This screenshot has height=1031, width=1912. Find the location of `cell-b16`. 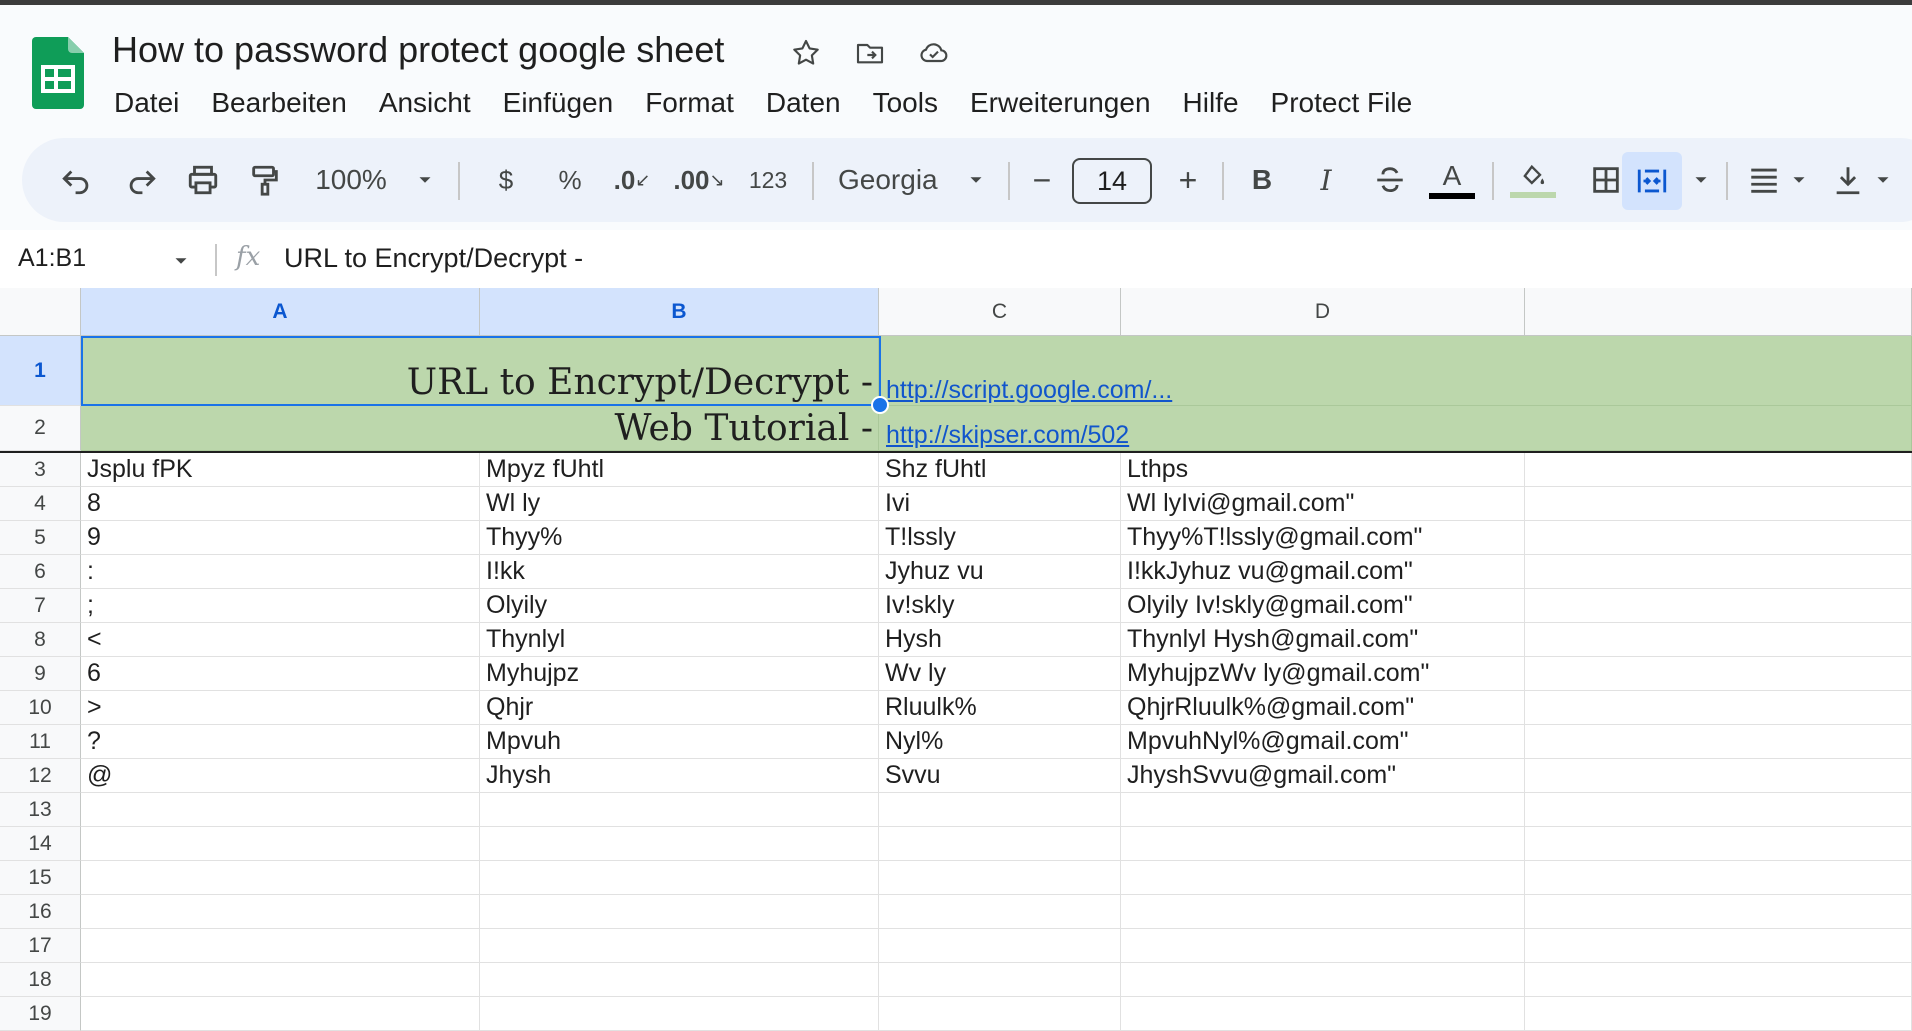

cell-b16 is located at coordinates (679, 912).